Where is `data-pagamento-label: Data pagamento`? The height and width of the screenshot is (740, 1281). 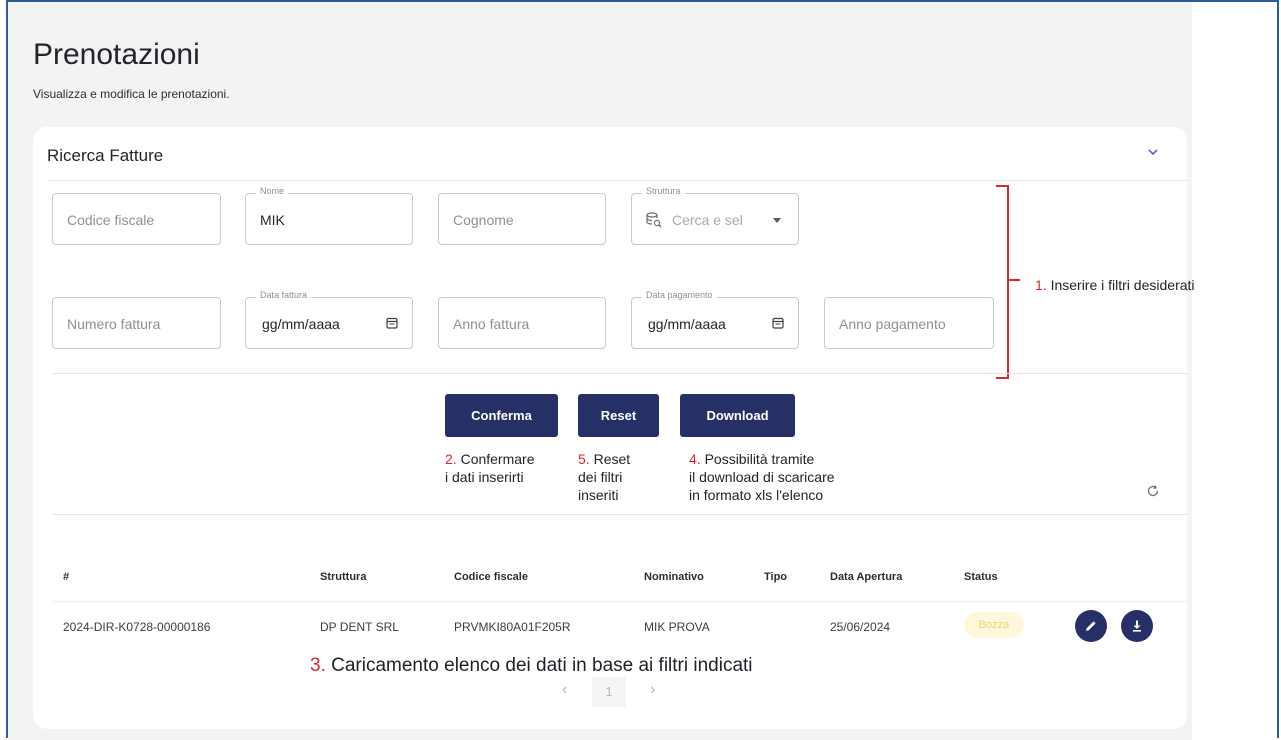
data-pagamento-label: Data pagamento is located at coordinates (679, 295).